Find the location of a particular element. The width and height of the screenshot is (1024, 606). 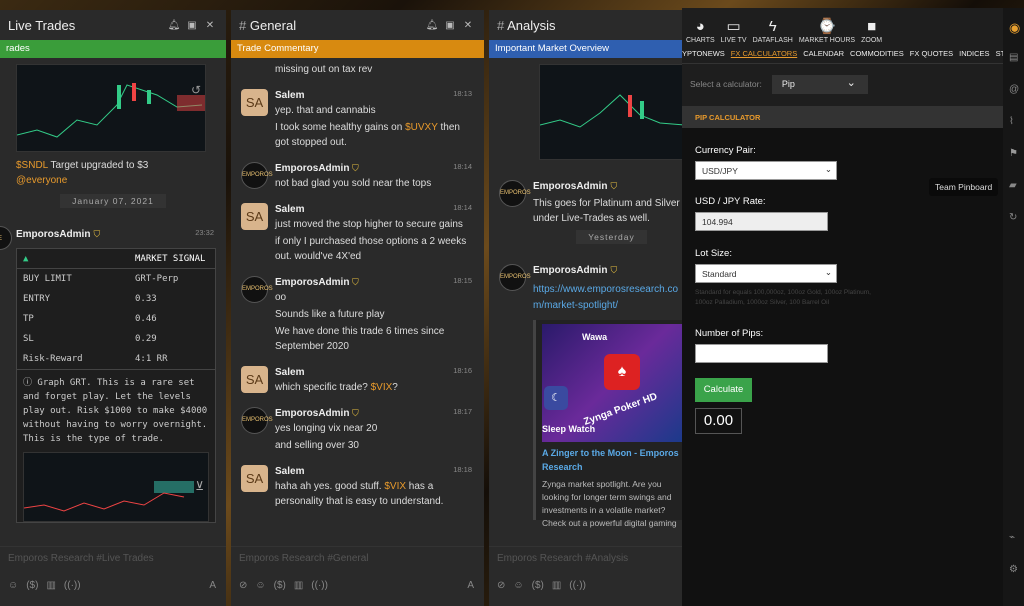

tab-indices: INDICES is located at coordinates (974, 53).